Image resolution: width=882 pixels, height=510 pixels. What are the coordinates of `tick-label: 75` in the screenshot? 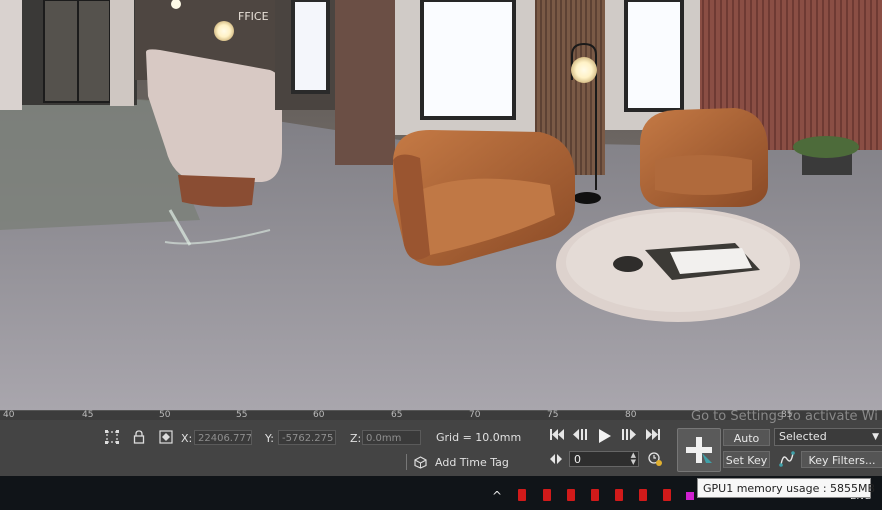 It's located at (553, 415).